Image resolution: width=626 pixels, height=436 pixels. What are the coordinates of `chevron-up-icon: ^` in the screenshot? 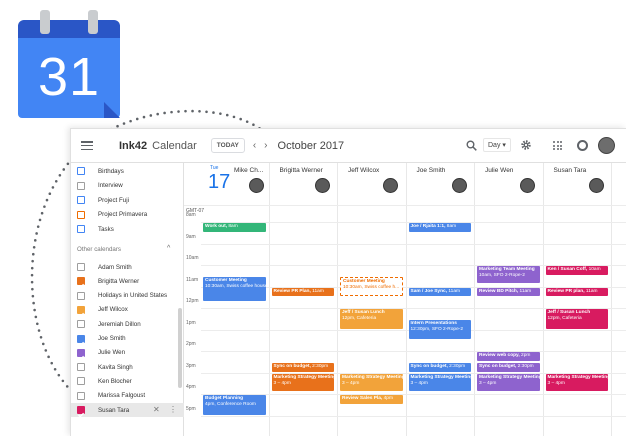 It's located at (168, 248).